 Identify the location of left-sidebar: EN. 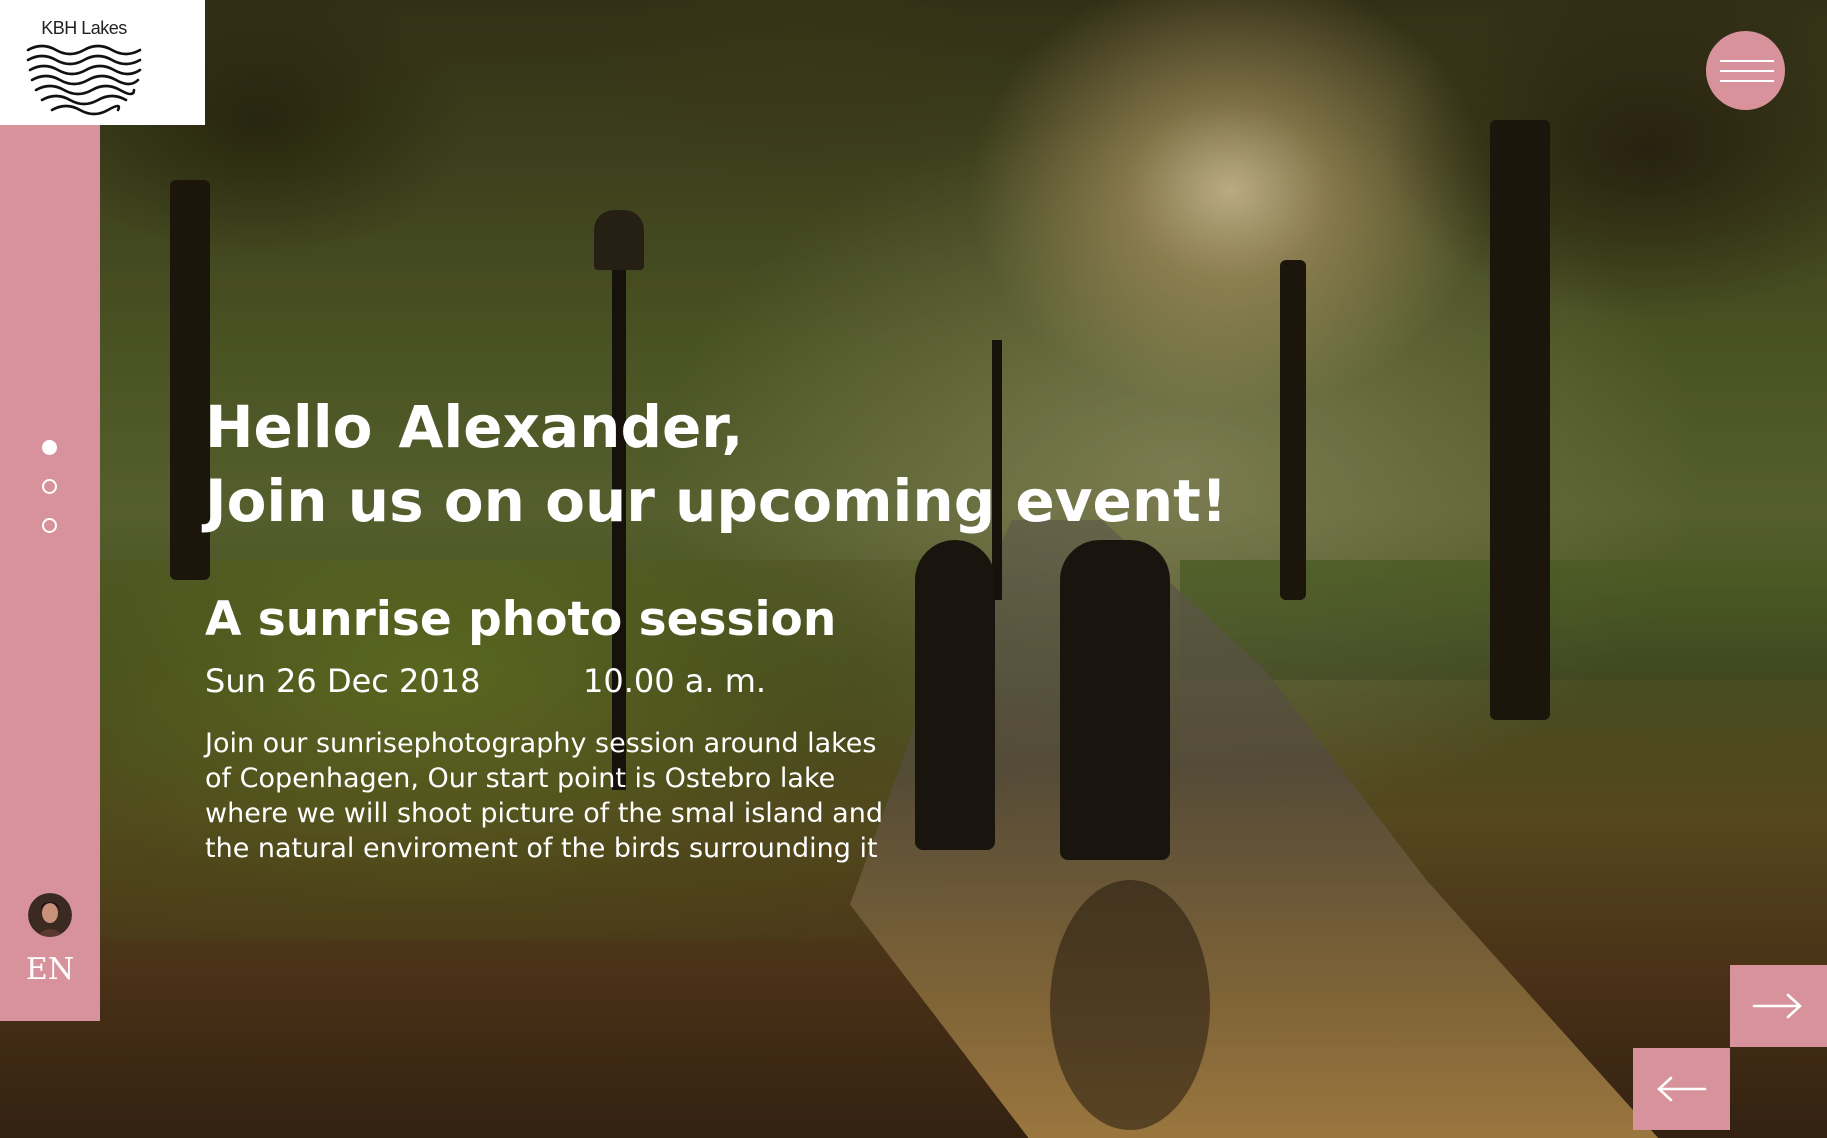
(50, 573).